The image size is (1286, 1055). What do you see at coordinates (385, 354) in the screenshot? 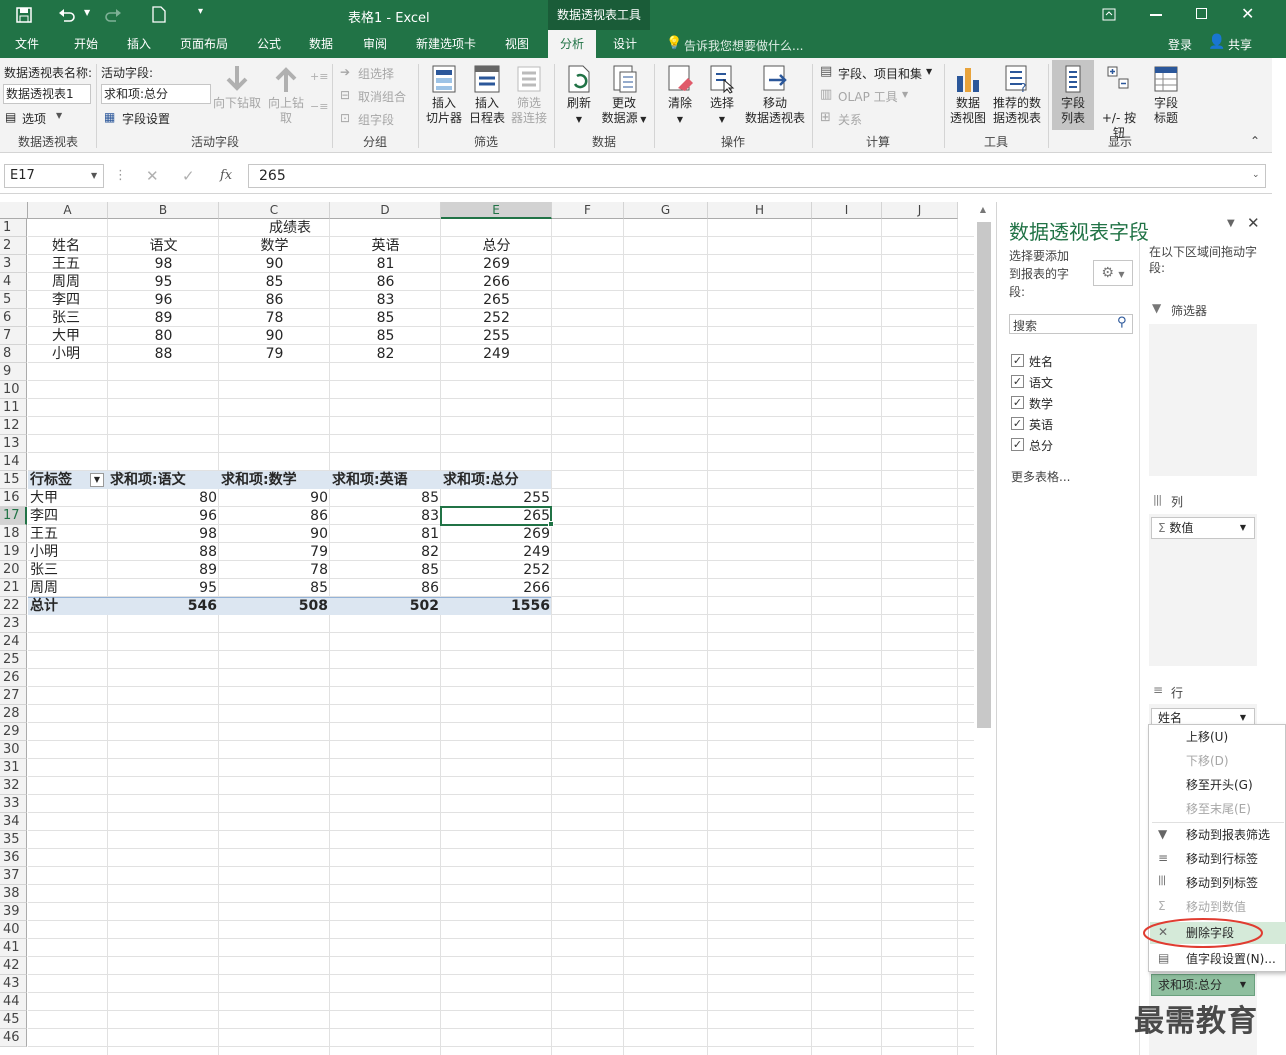
I see `data-cell: 82` at bounding box center [385, 354].